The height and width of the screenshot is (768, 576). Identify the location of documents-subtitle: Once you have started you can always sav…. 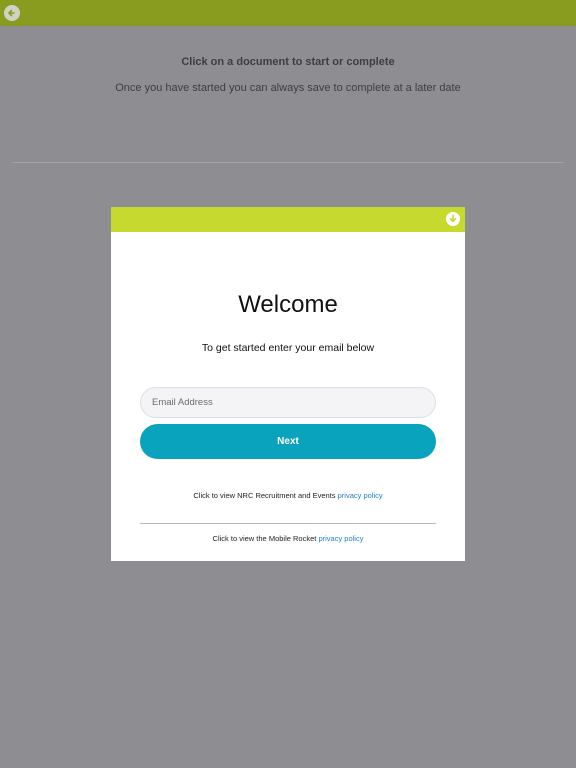
(288, 88).